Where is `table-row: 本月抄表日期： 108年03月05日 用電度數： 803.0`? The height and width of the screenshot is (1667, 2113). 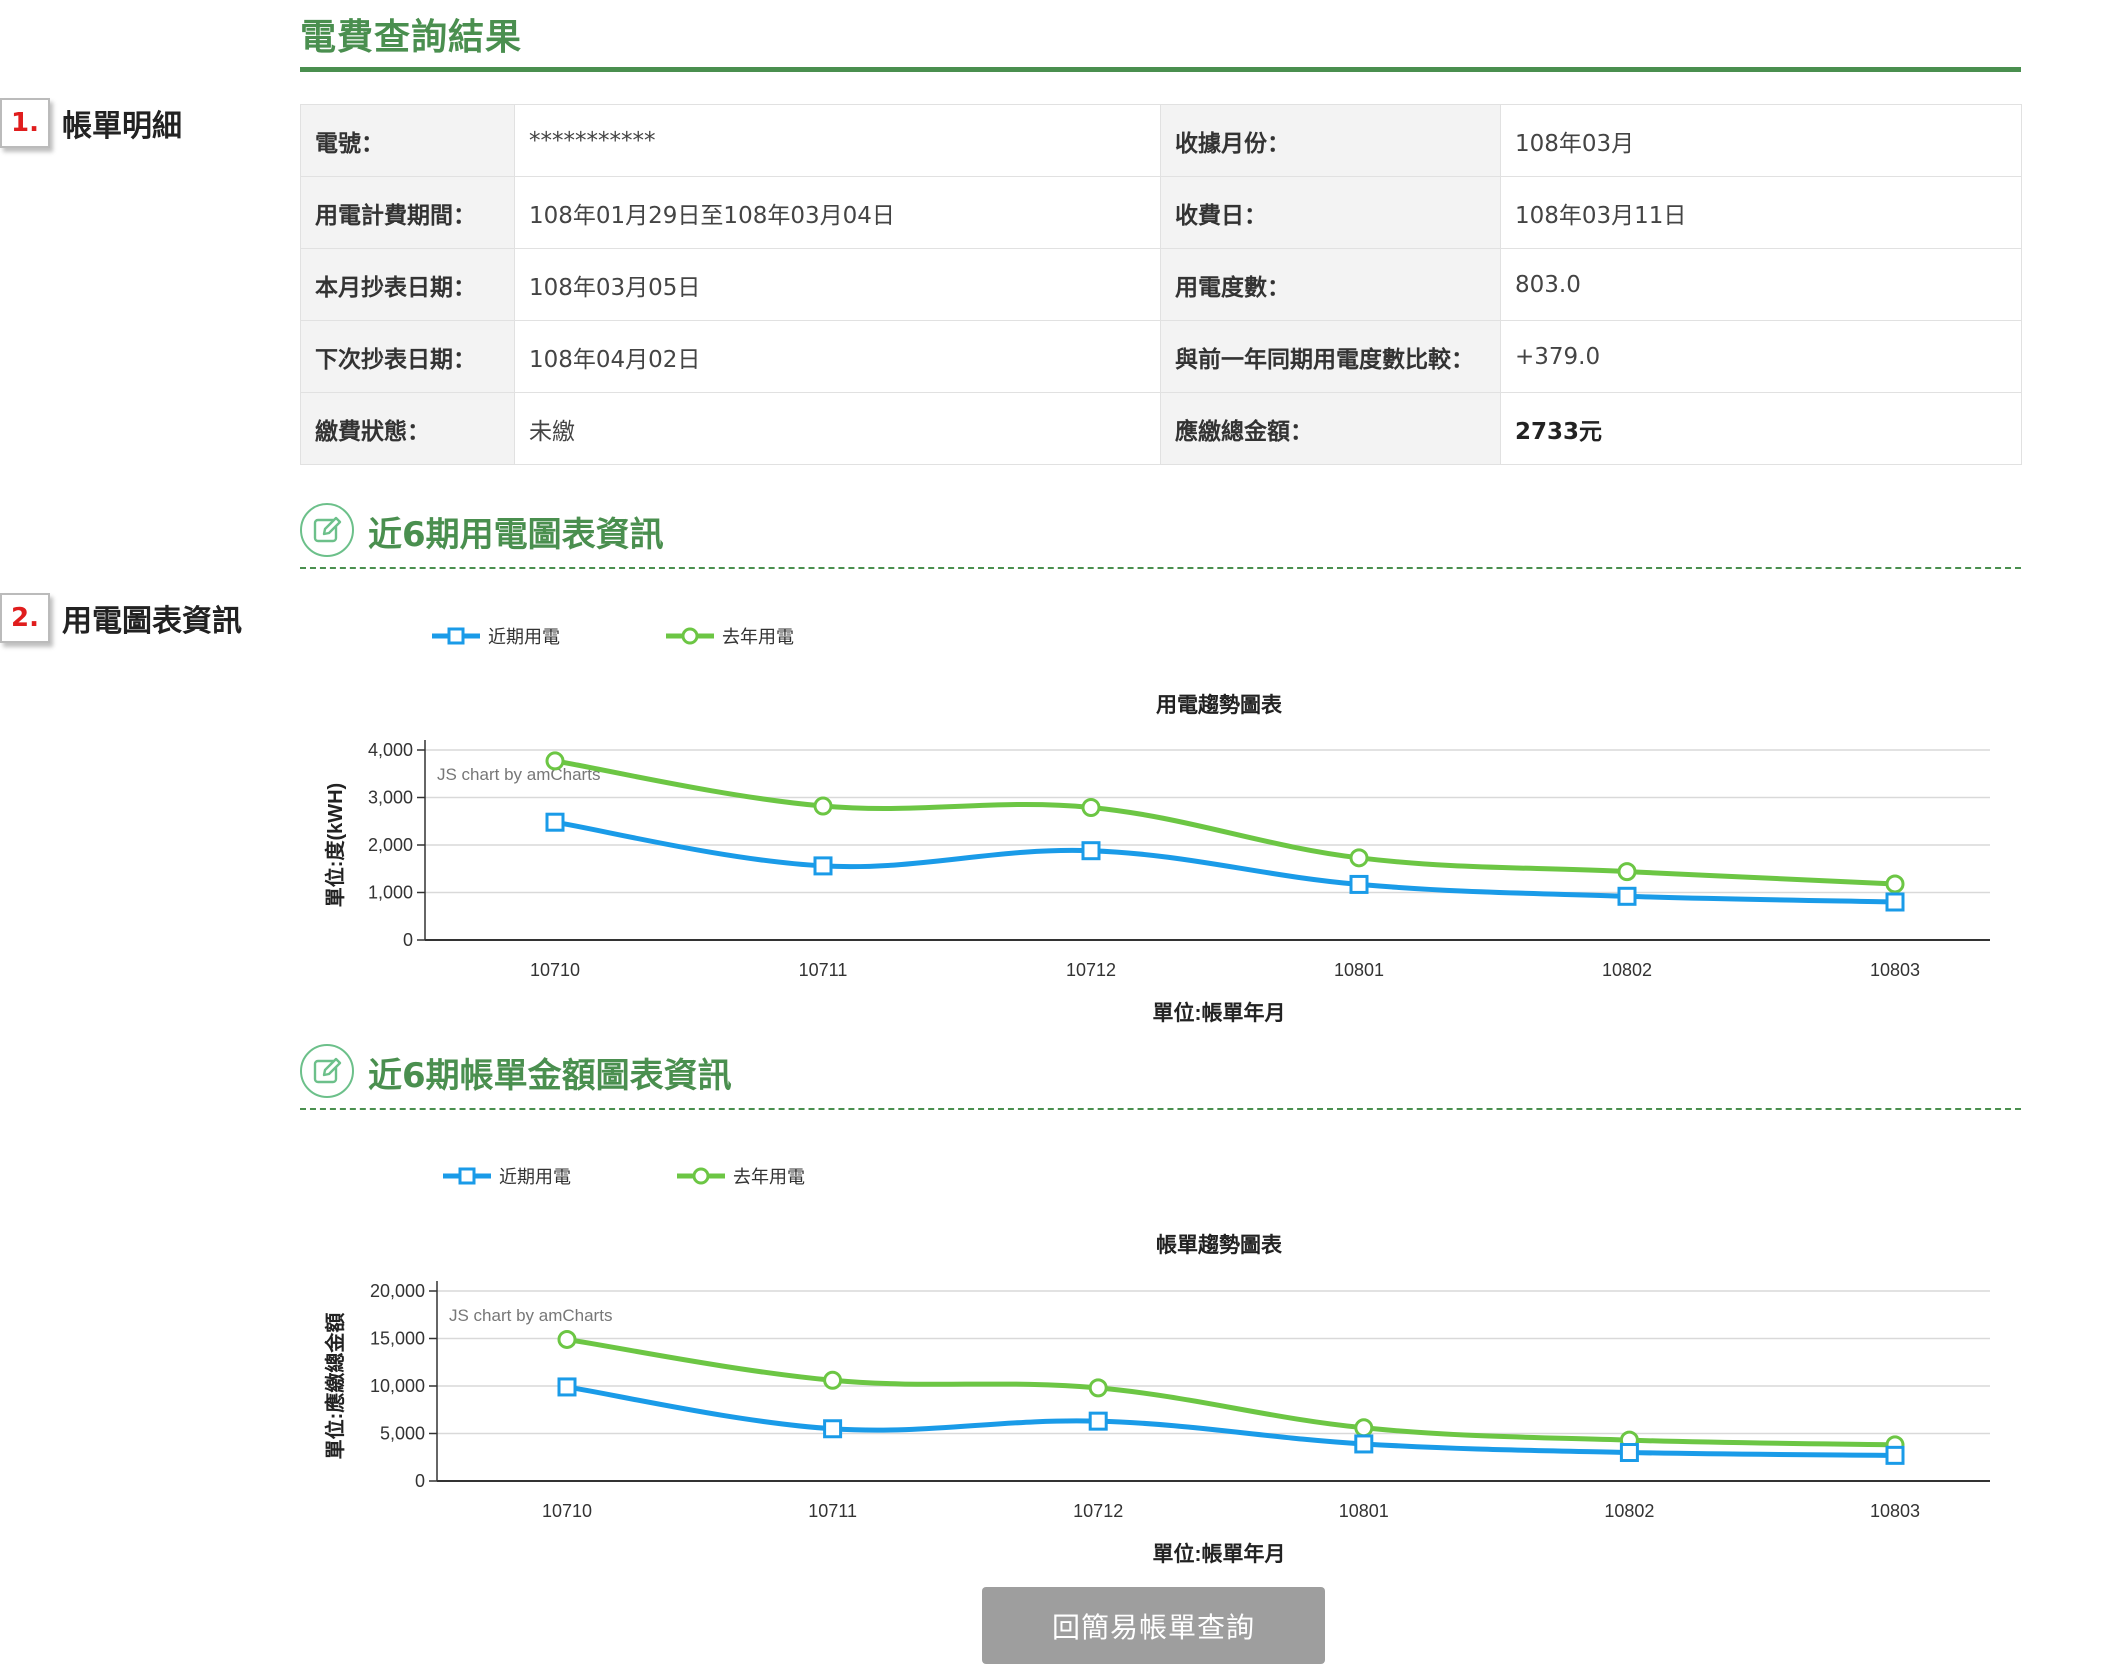 table-row: 本月抄表日期： 108年03月05日 用電度數： 803.0 is located at coordinates (1161, 284).